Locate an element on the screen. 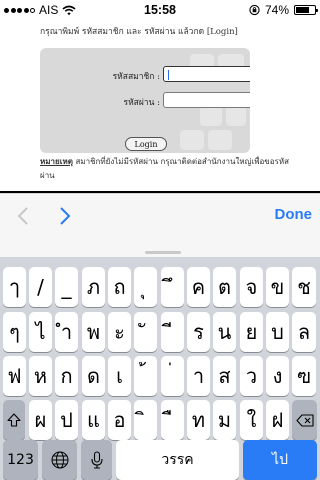 The image size is (320, 480). key: ใ is located at coordinates (251, 420).